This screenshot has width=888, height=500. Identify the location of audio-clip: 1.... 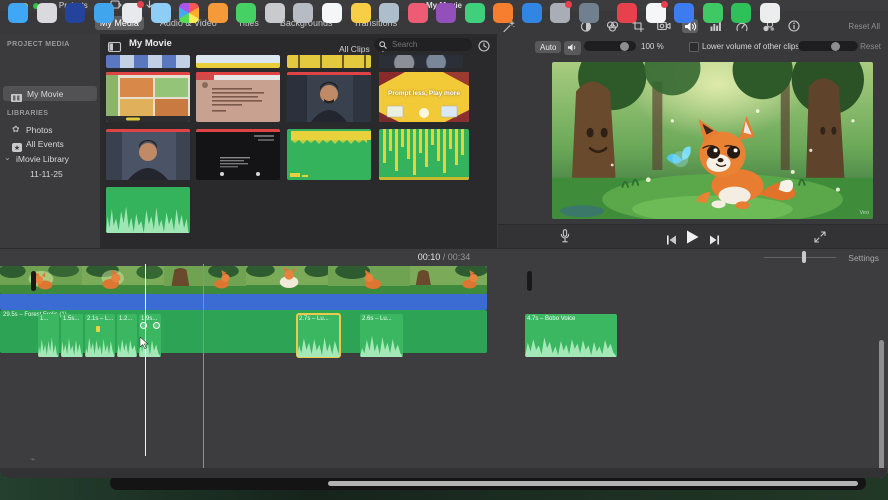
(48, 335).